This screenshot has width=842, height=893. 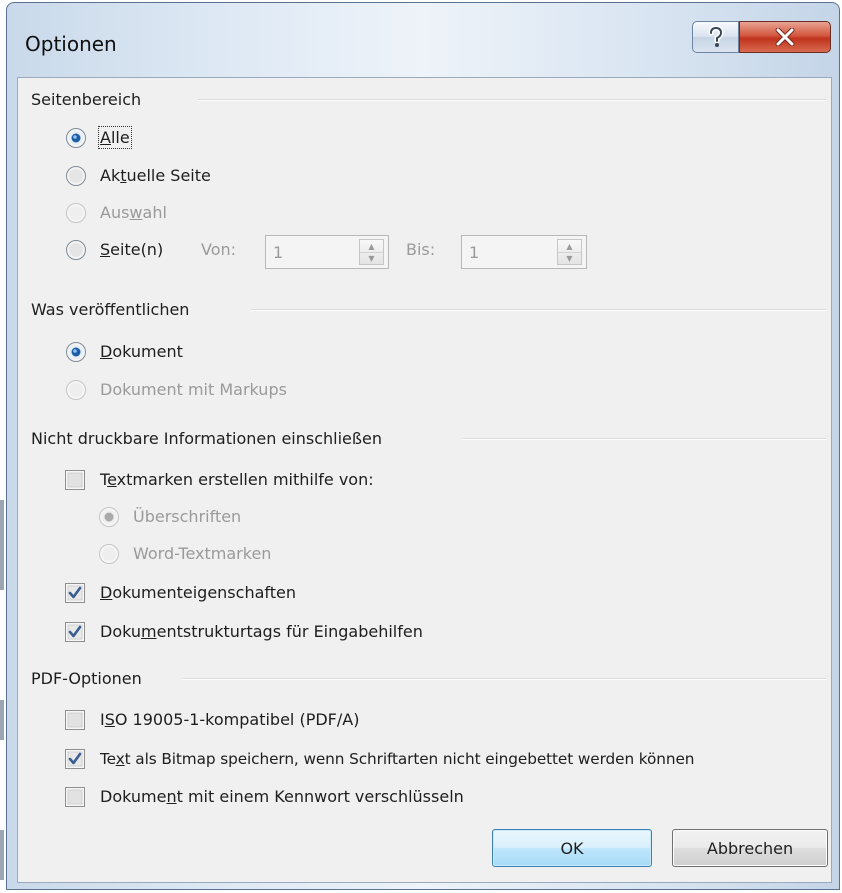 I want to click on bis-spin-buttons: ▲ ▼, so click(x=569, y=252).